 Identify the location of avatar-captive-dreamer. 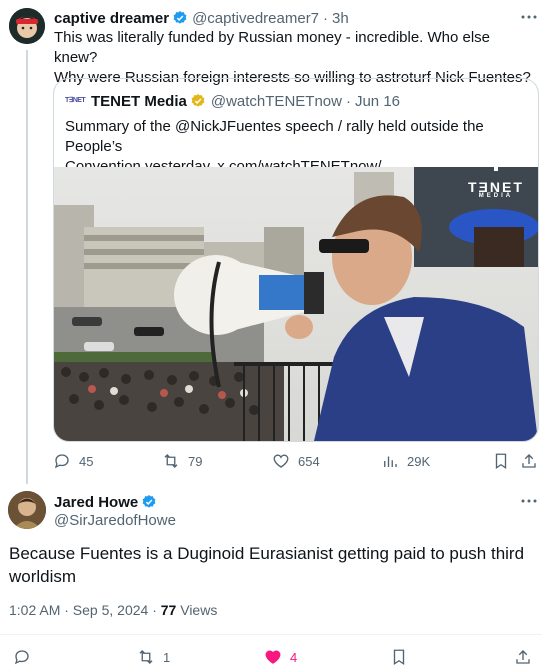
(27, 26).